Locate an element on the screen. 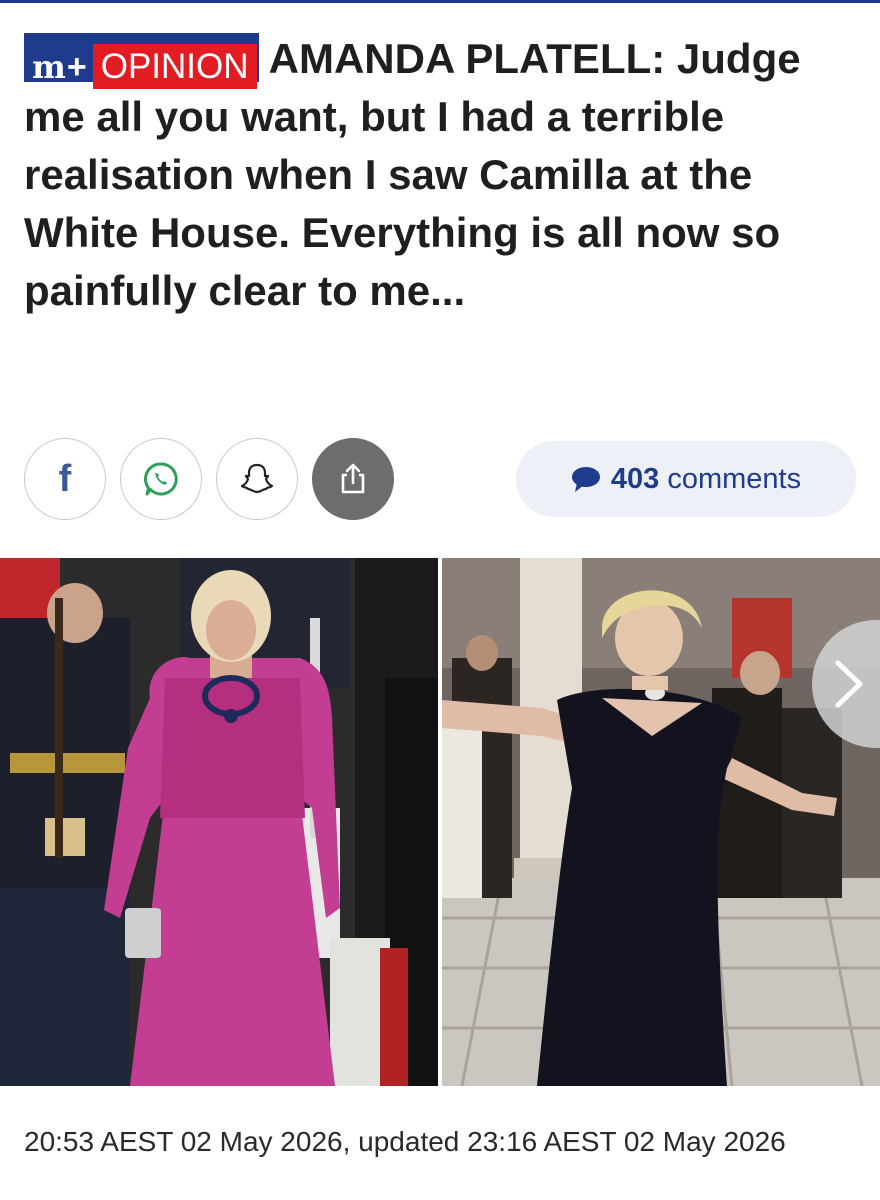 Image resolution: width=880 pixels, height=1200 pixels. share-icon is located at coordinates (353, 478).